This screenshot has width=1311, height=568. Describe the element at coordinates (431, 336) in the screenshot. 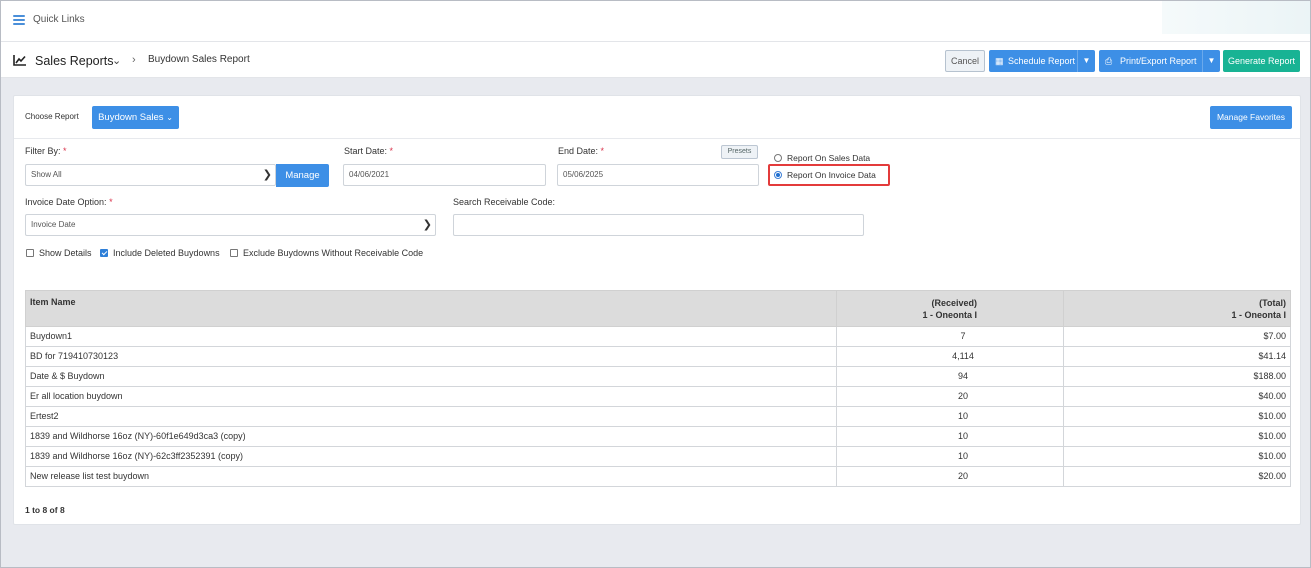

I see `cell-item-name: Buydown1` at that location.